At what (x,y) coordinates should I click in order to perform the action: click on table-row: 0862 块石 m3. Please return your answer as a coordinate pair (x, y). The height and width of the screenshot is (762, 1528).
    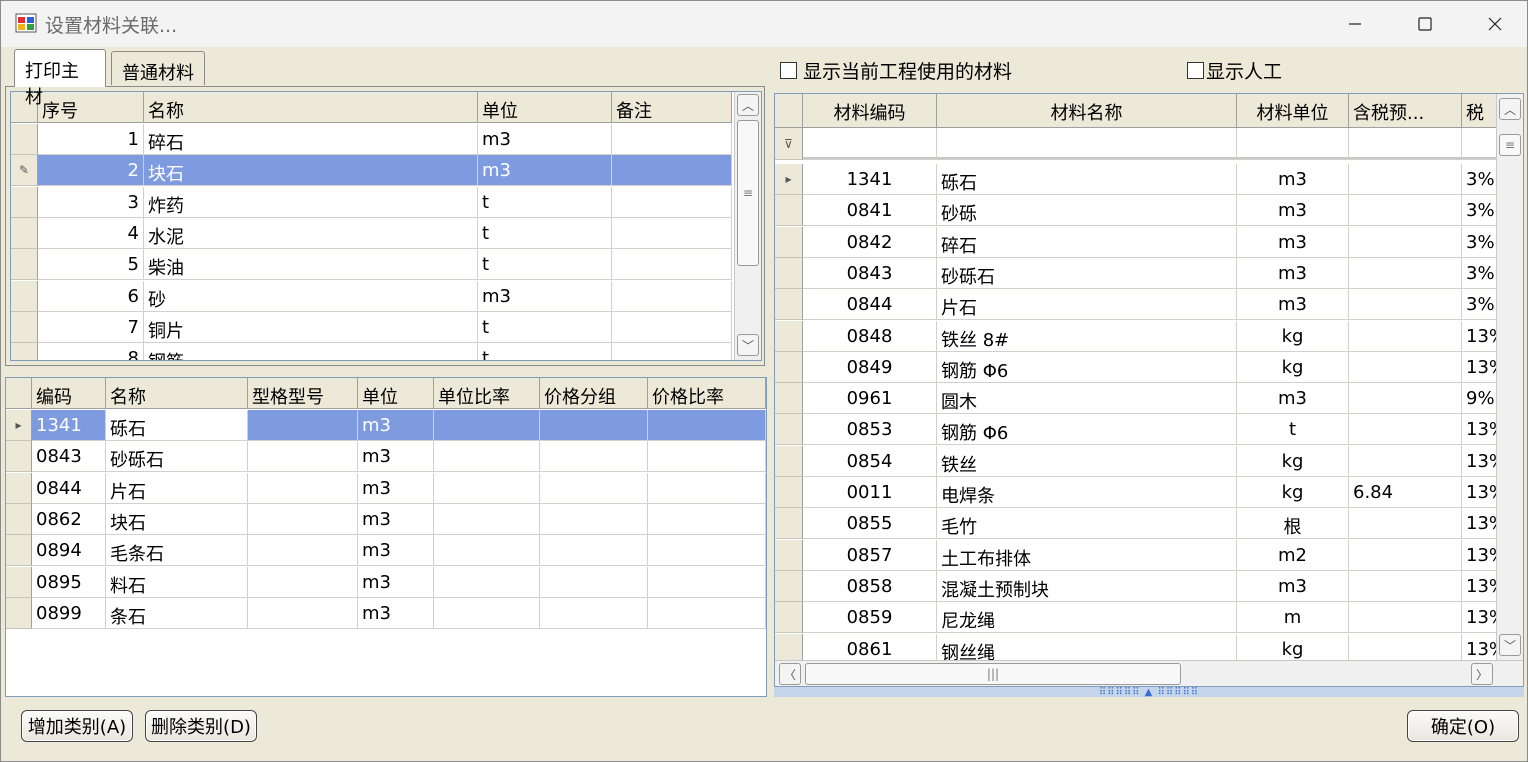
    Looking at the image, I should click on (386, 519).